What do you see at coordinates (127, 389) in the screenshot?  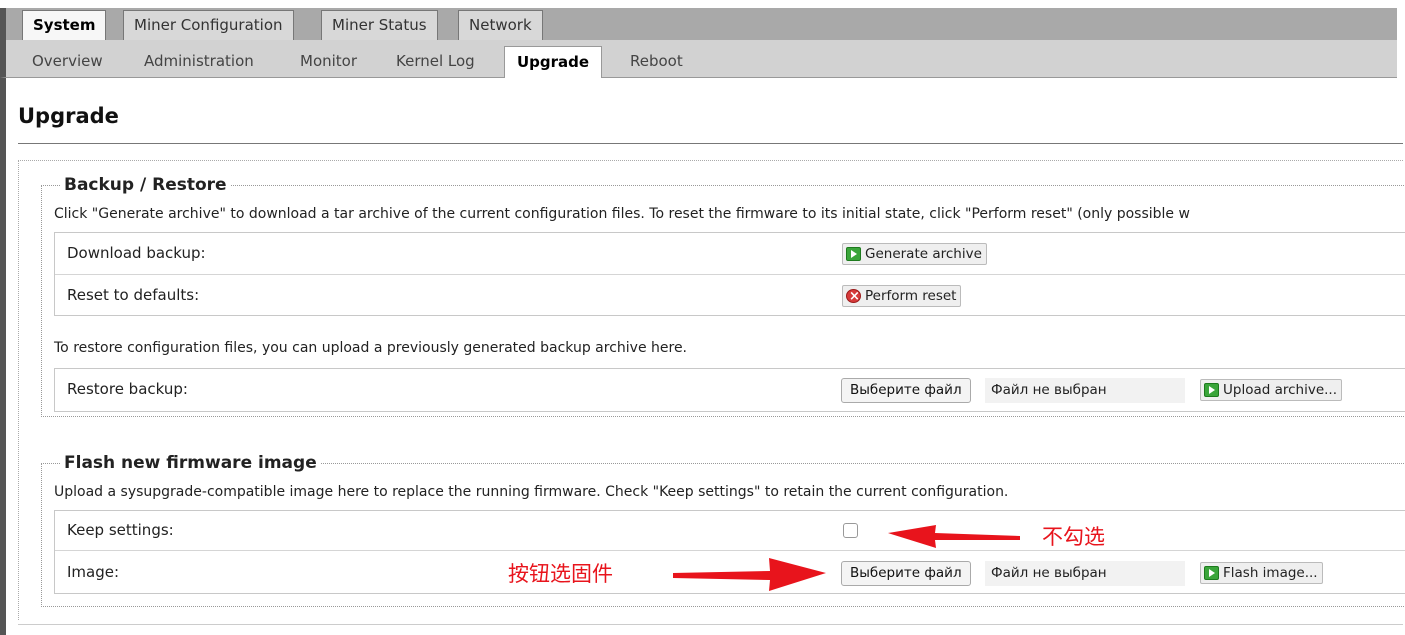 I see `restore-backup-label: Restore backup:` at bounding box center [127, 389].